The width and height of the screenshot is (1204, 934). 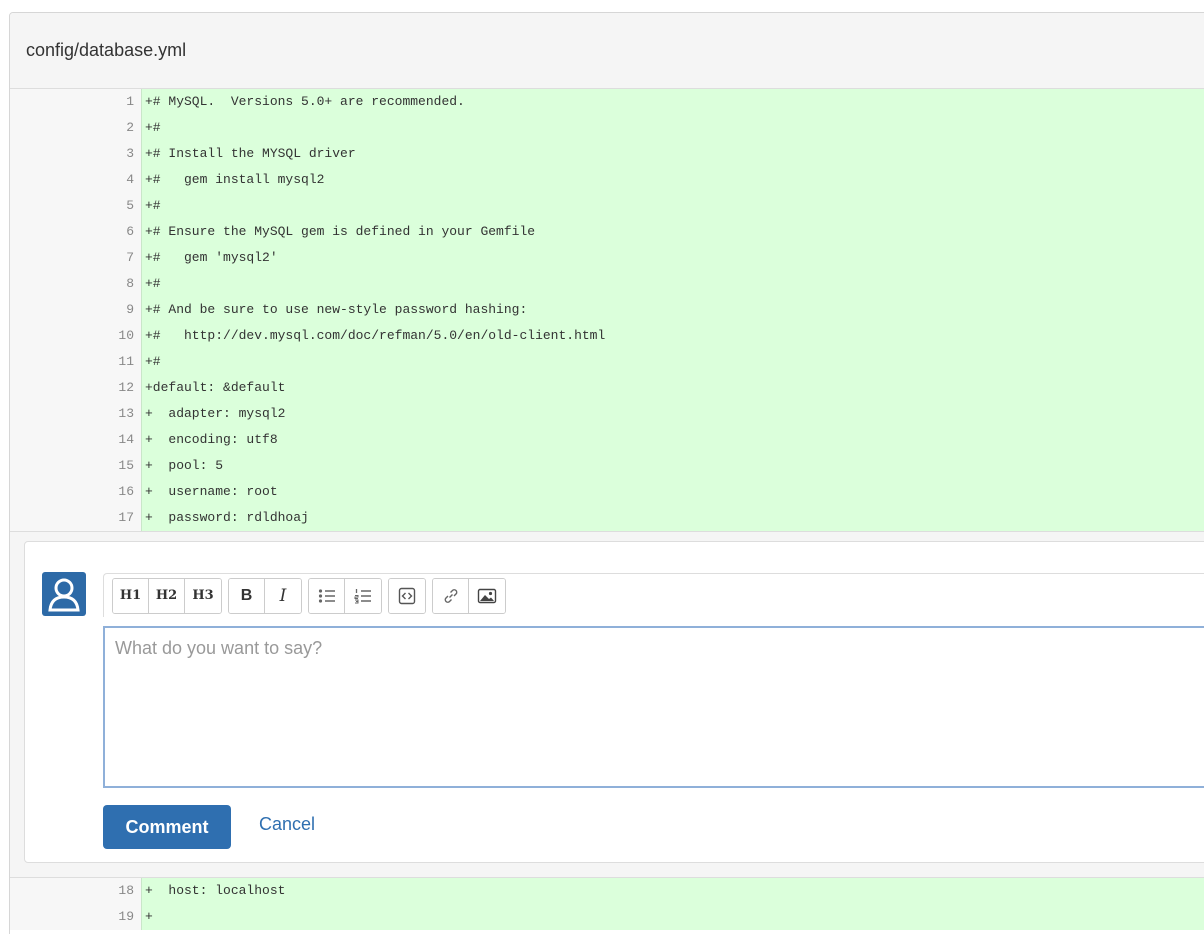 I want to click on diff-line: 15 + pool: 5, so click(x=607, y=466).